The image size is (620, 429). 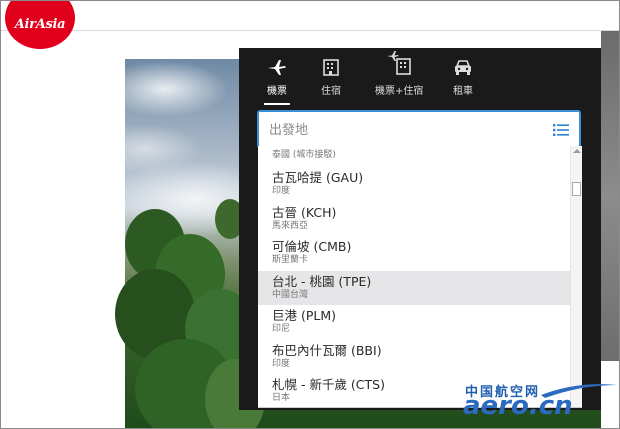 What do you see at coordinates (420, 357) in the screenshot?
I see `list-item: 布巴內什瓦爾 (BBI) 印度` at bounding box center [420, 357].